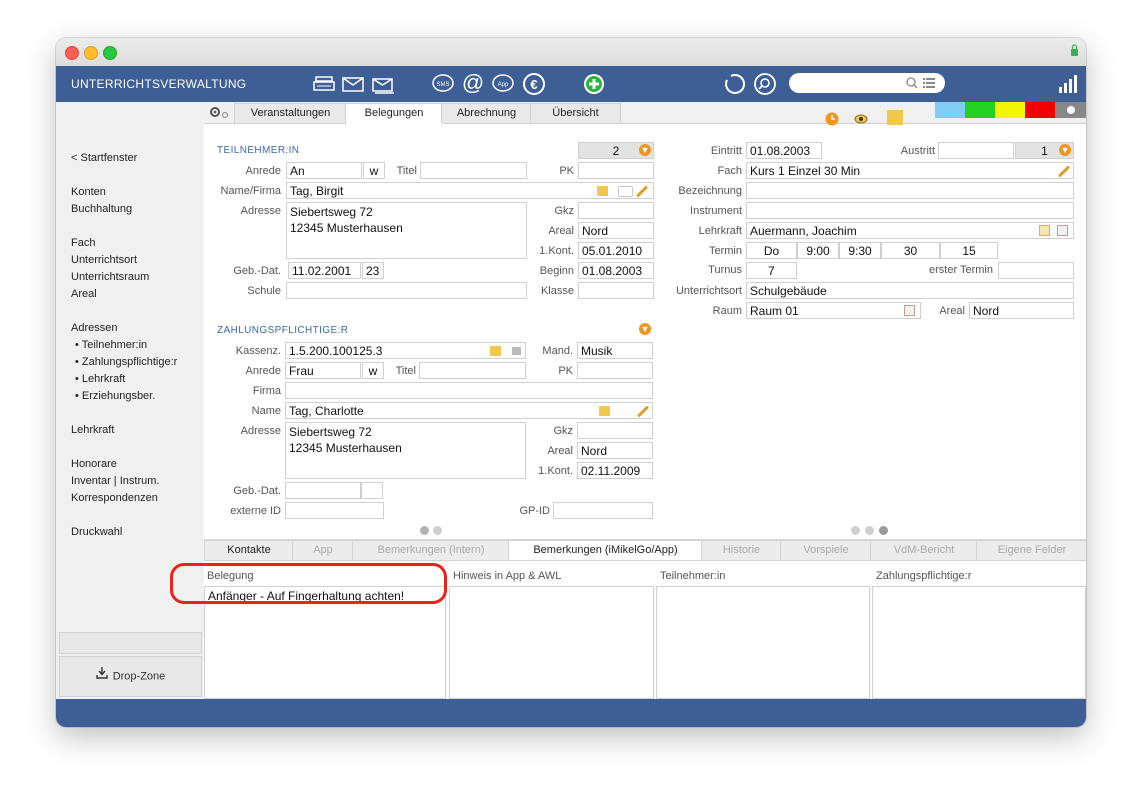 This screenshot has height=802, width=1142. Describe the element at coordinates (473, 84) in the screenshot. I see `at-icon: @` at that location.